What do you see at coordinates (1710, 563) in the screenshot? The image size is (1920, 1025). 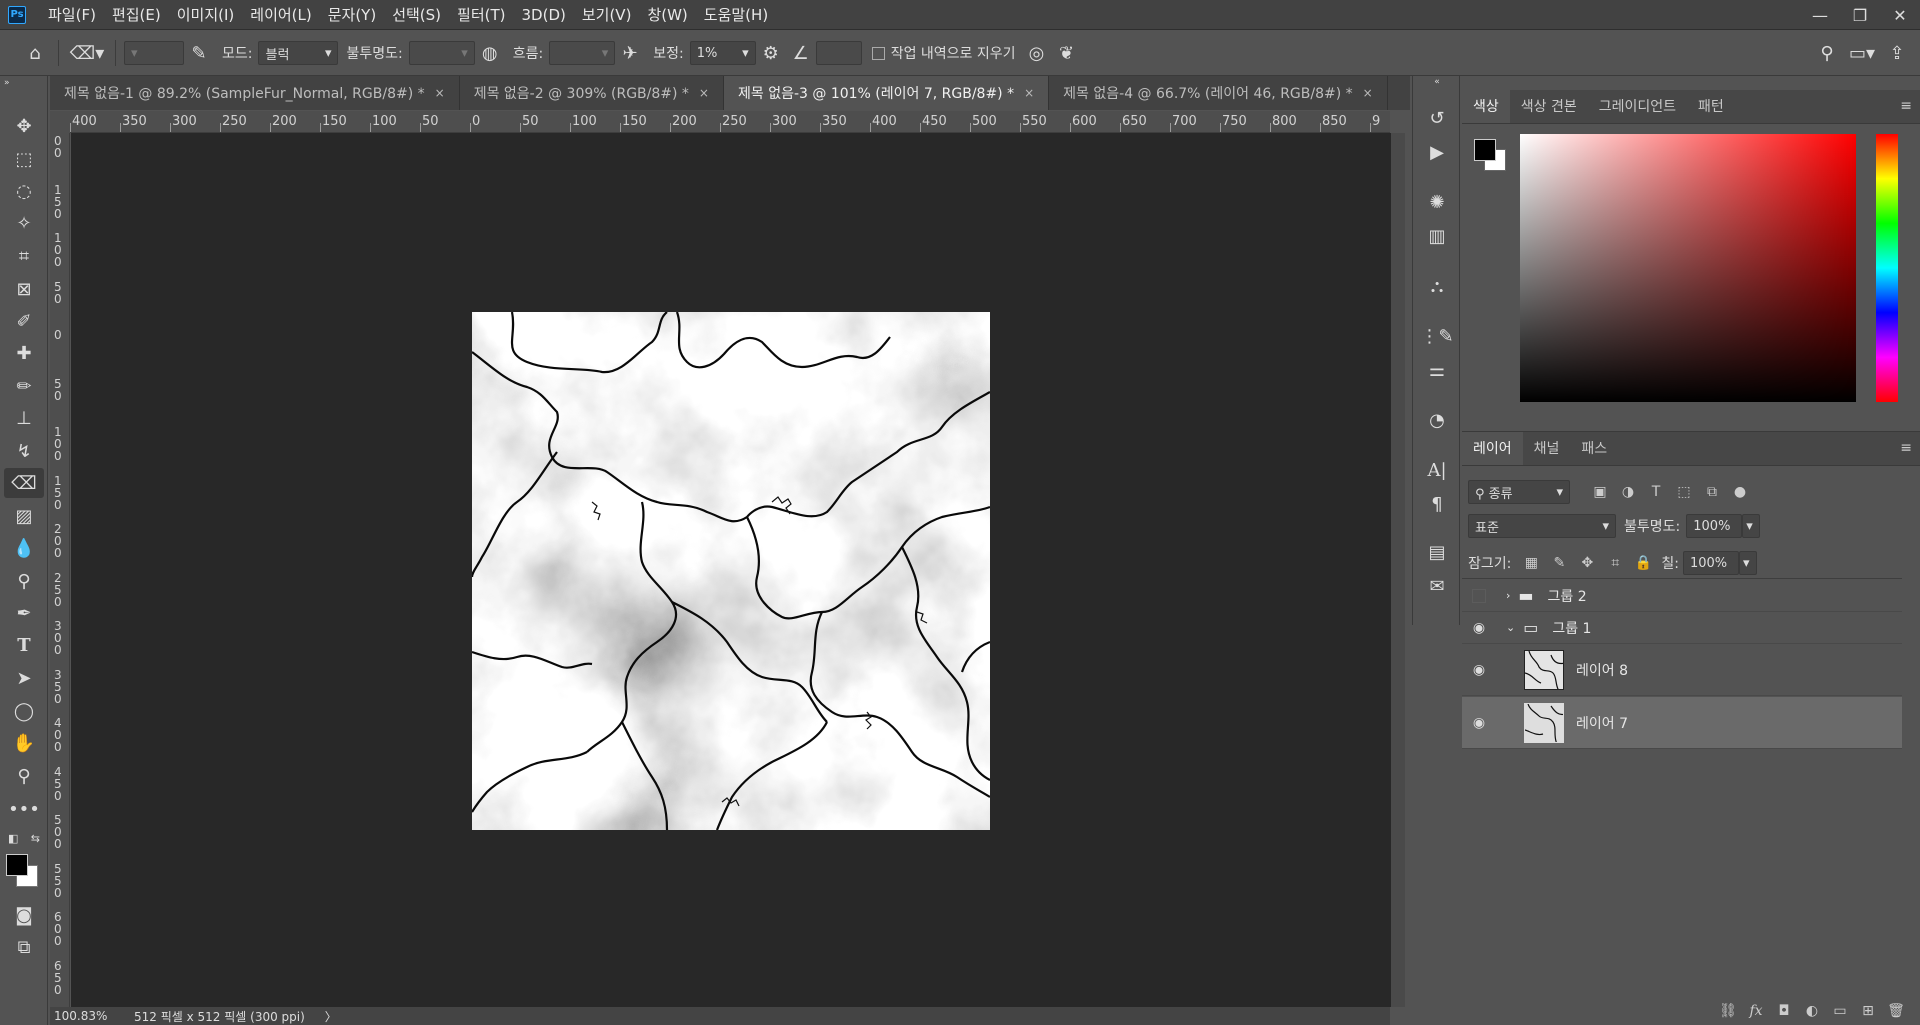 I see `layer-fill-input: 100%` at bounding box center [1710, 563].